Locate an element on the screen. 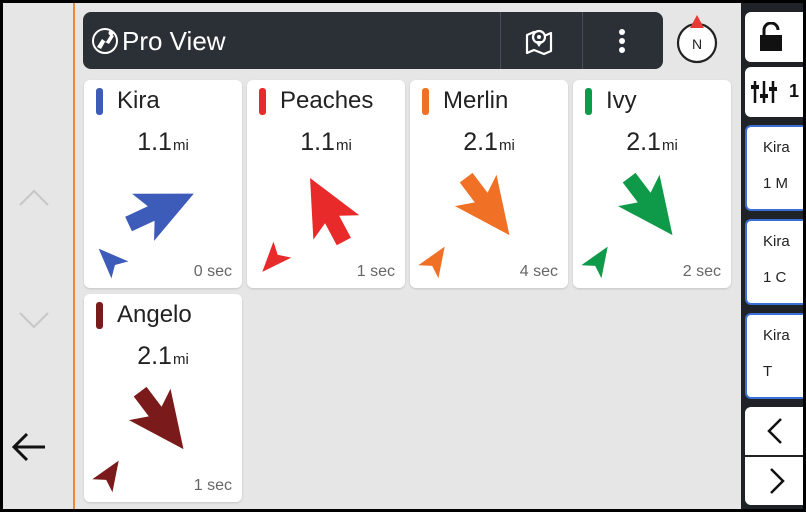 This screenshot has width=806, height=512. next-button is located at coordinates (774, 481).